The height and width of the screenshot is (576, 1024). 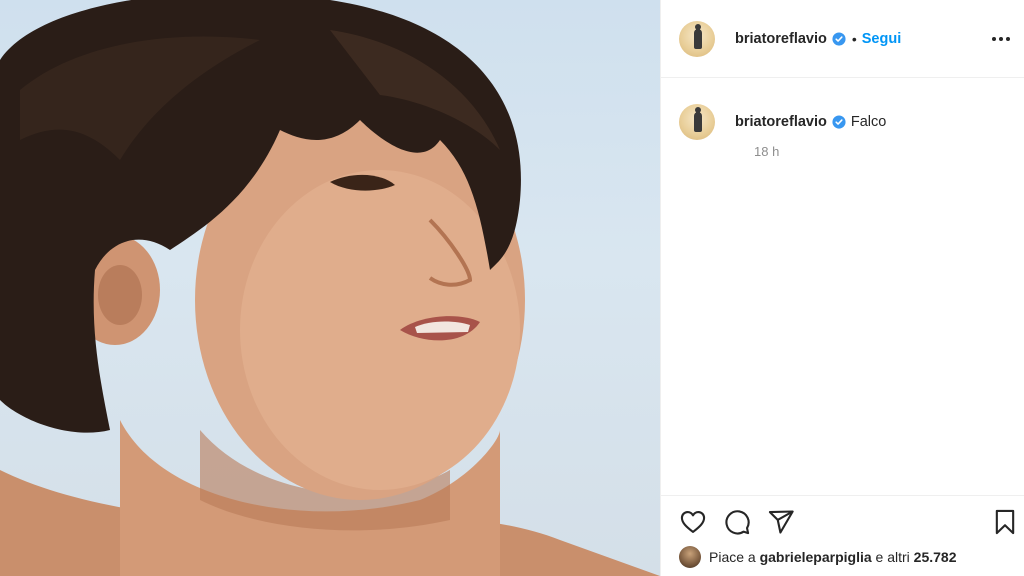 I want to click on share-icon, so click(x=781, y=522).